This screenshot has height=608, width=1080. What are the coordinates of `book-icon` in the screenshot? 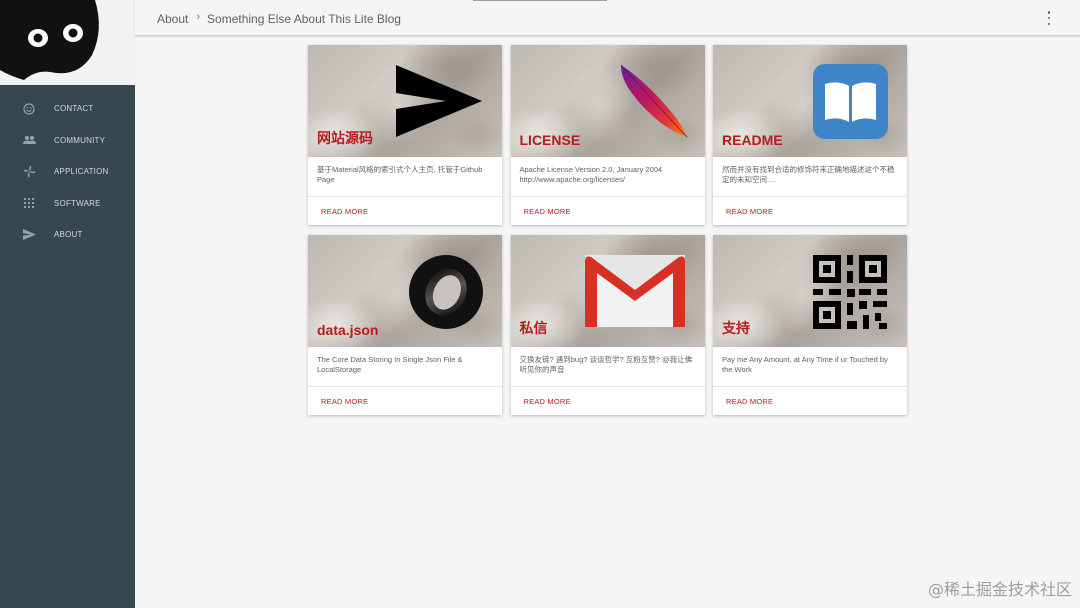 It's located at (850, 101).